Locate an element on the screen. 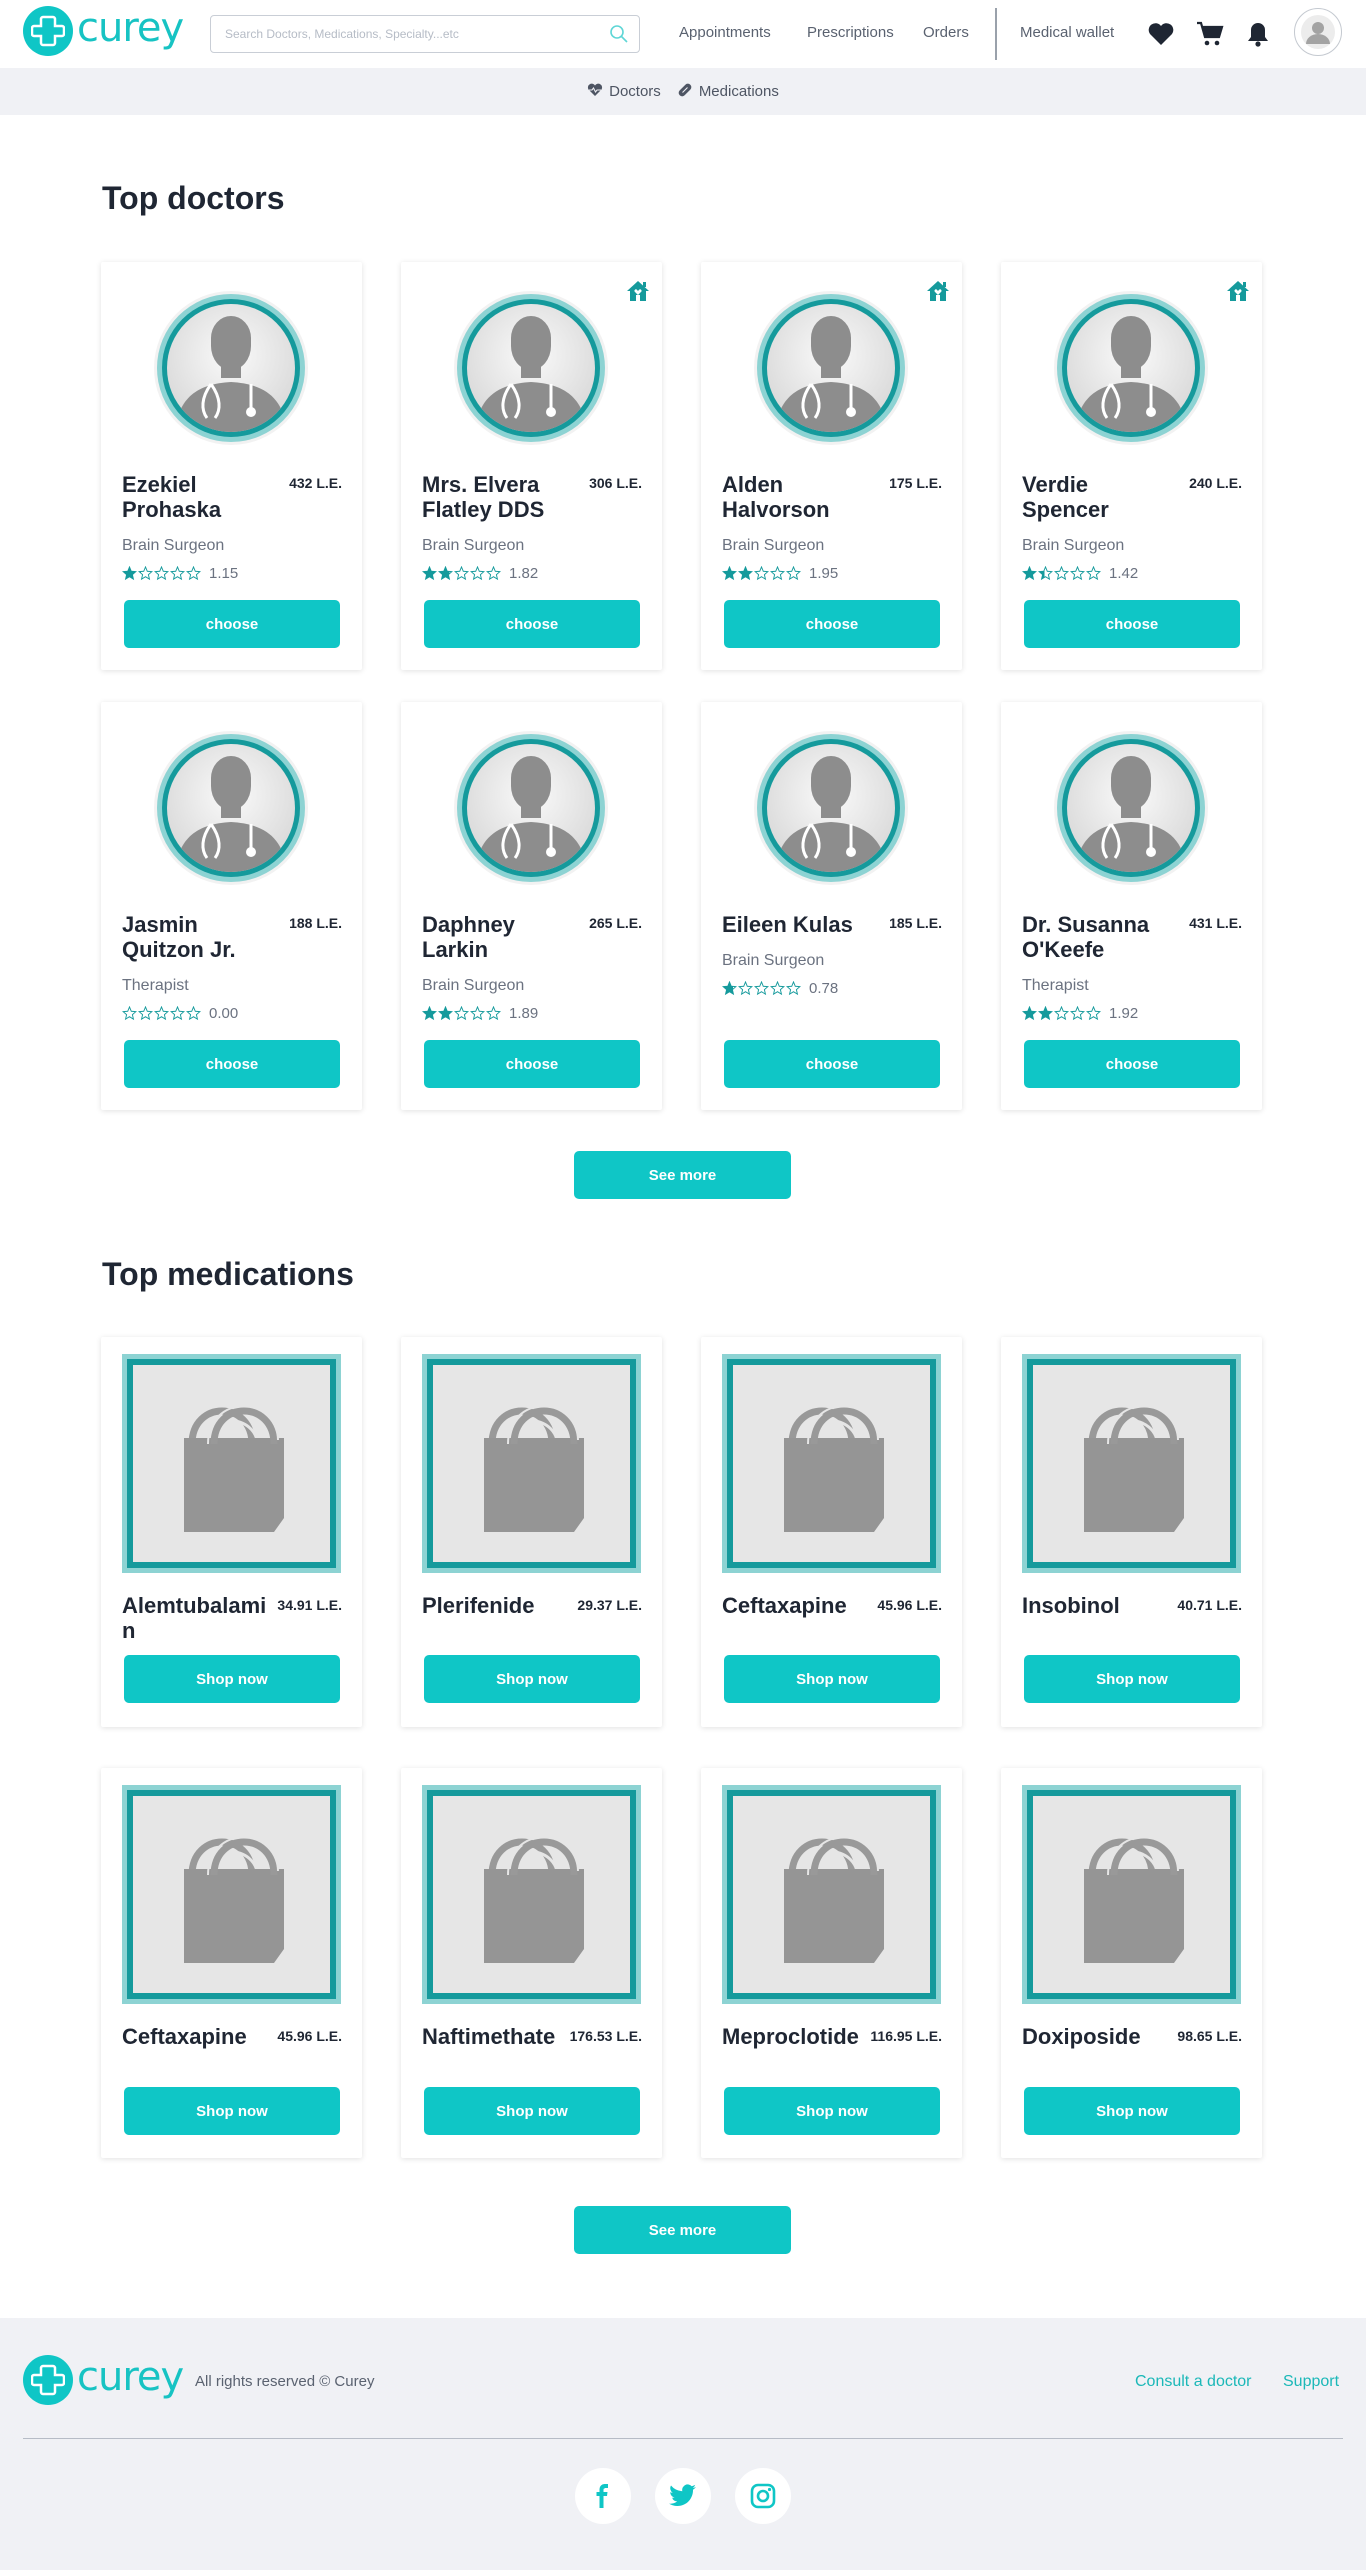  subnav-doctors: Doctors is located at coordinates (624, 92).